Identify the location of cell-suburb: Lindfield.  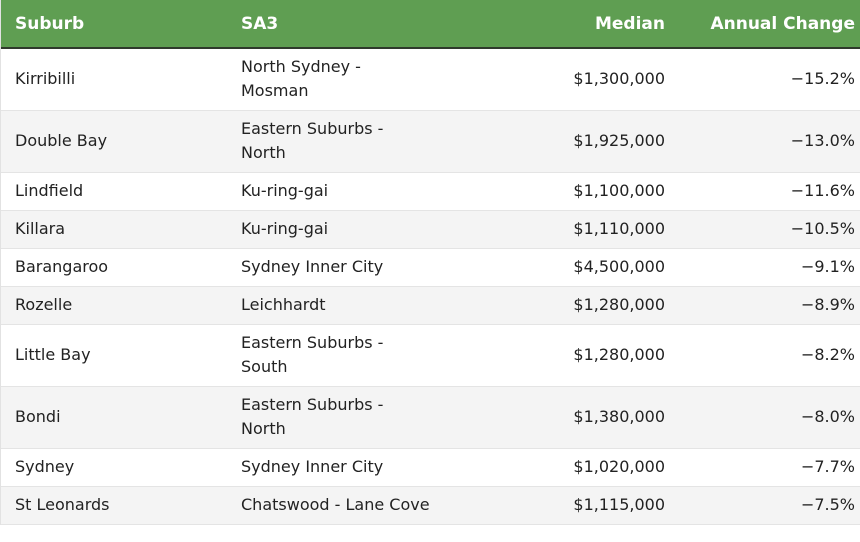
(114, 191).